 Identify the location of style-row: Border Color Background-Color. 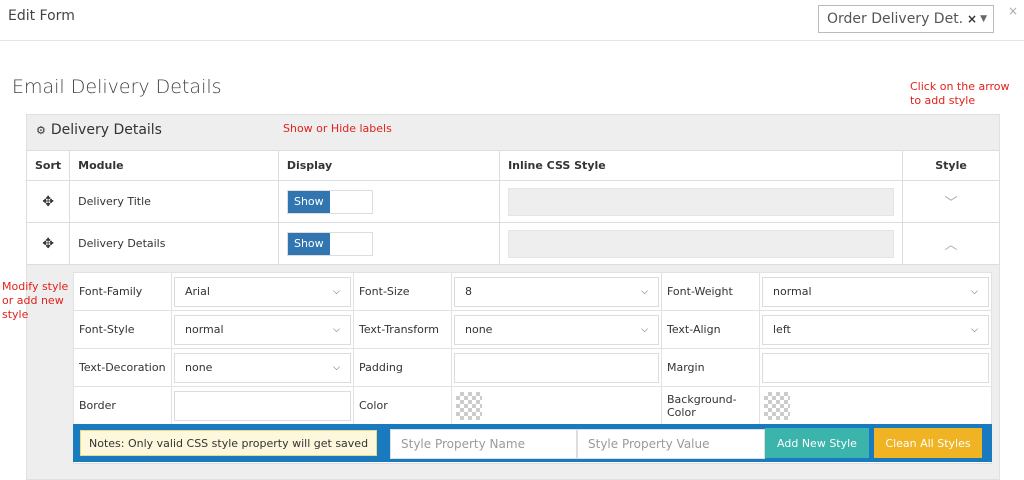
(532, 405).